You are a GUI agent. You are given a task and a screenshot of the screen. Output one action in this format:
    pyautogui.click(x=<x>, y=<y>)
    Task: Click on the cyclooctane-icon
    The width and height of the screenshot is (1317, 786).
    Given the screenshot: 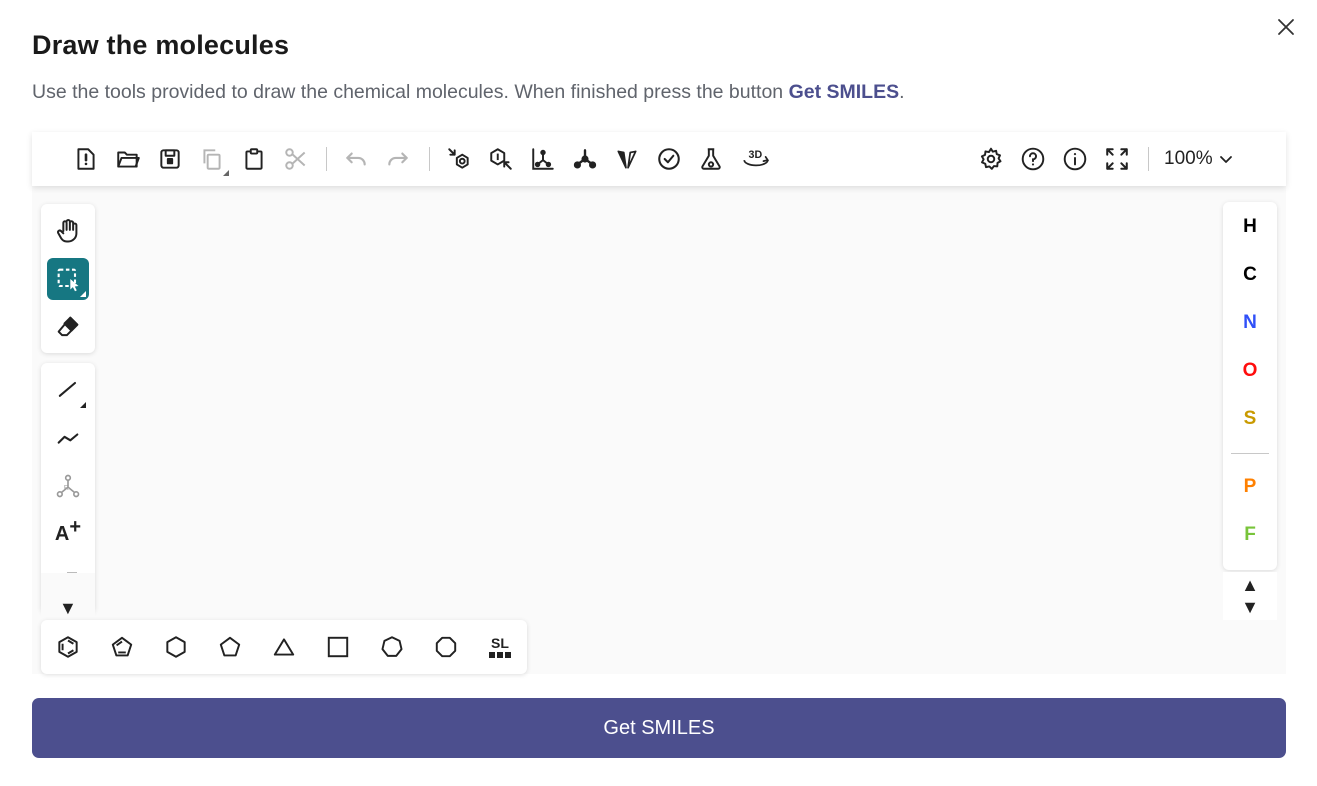 What is the action you would take?
    pyautogui.click(x=446, y=647)
    